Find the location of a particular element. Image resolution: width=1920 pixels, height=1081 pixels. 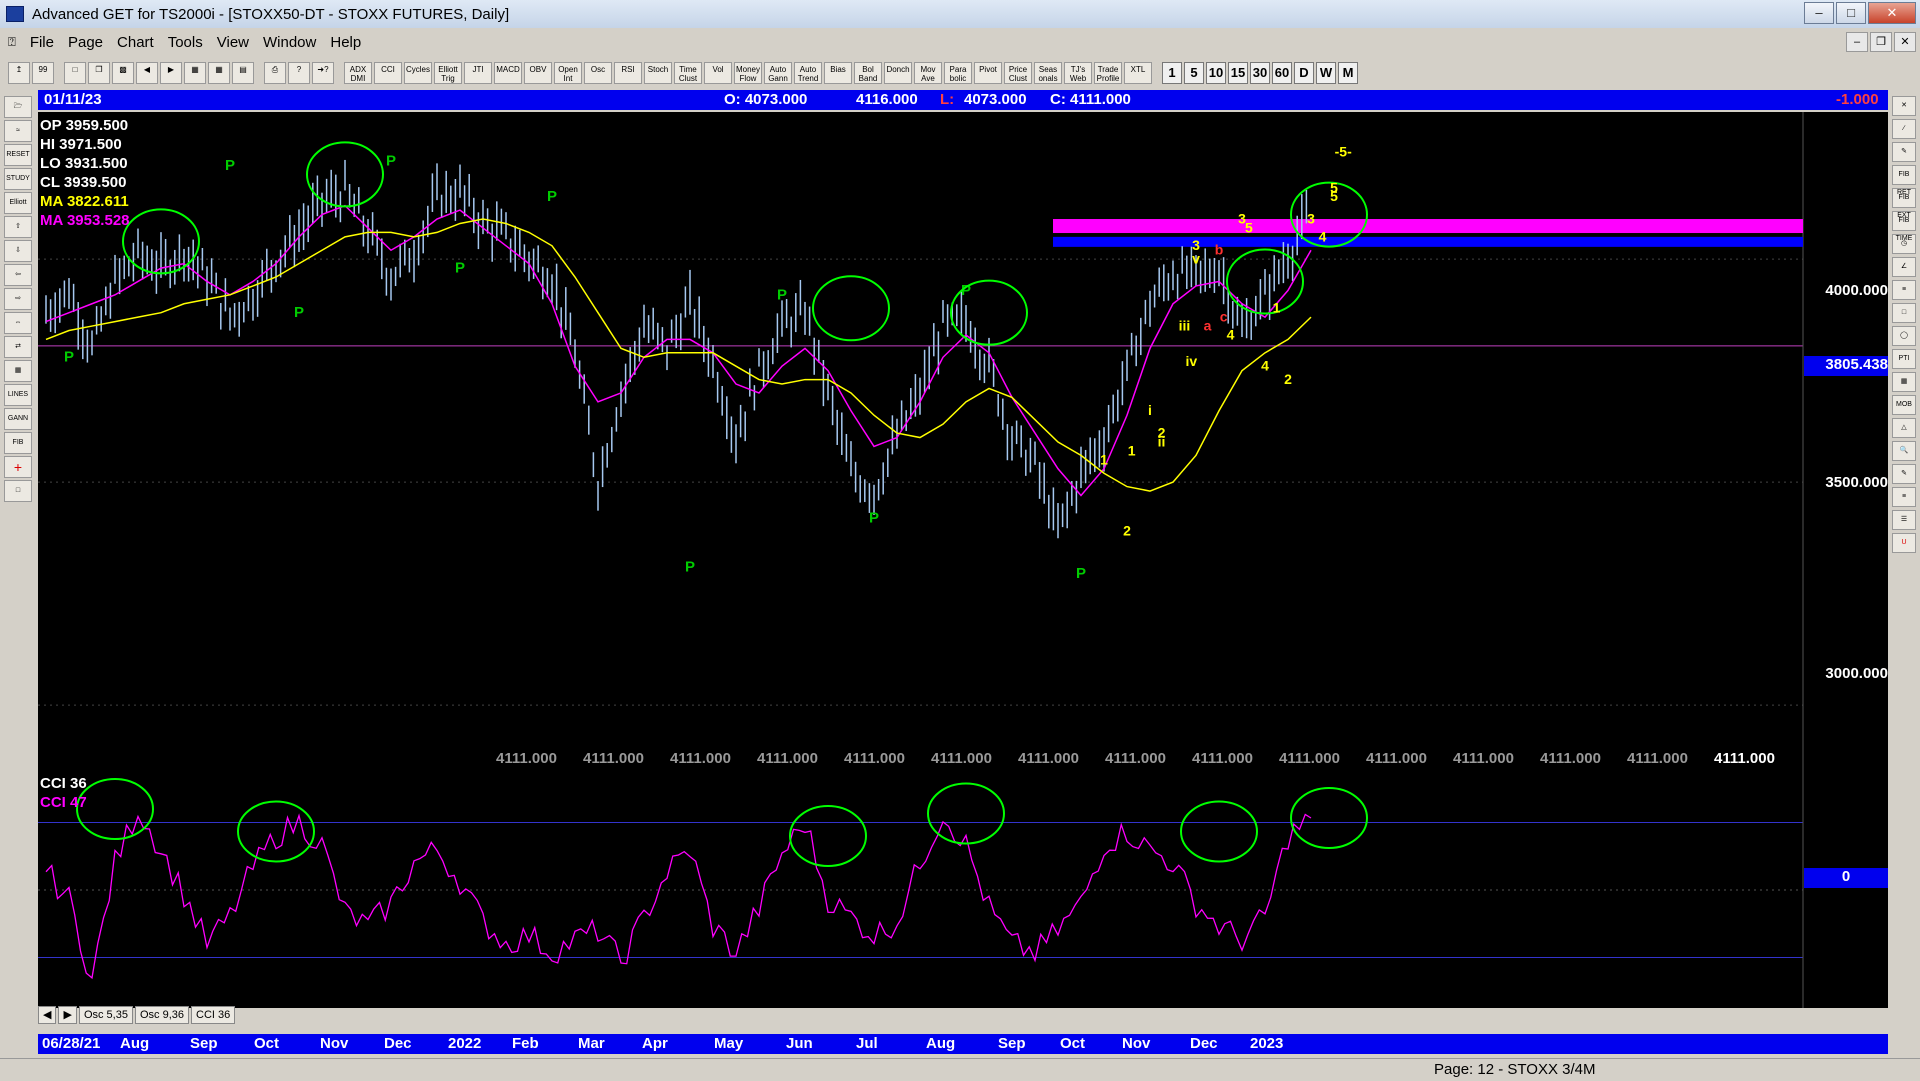

scroll-right-button: ▶ is located at coordinates (67, 1015).